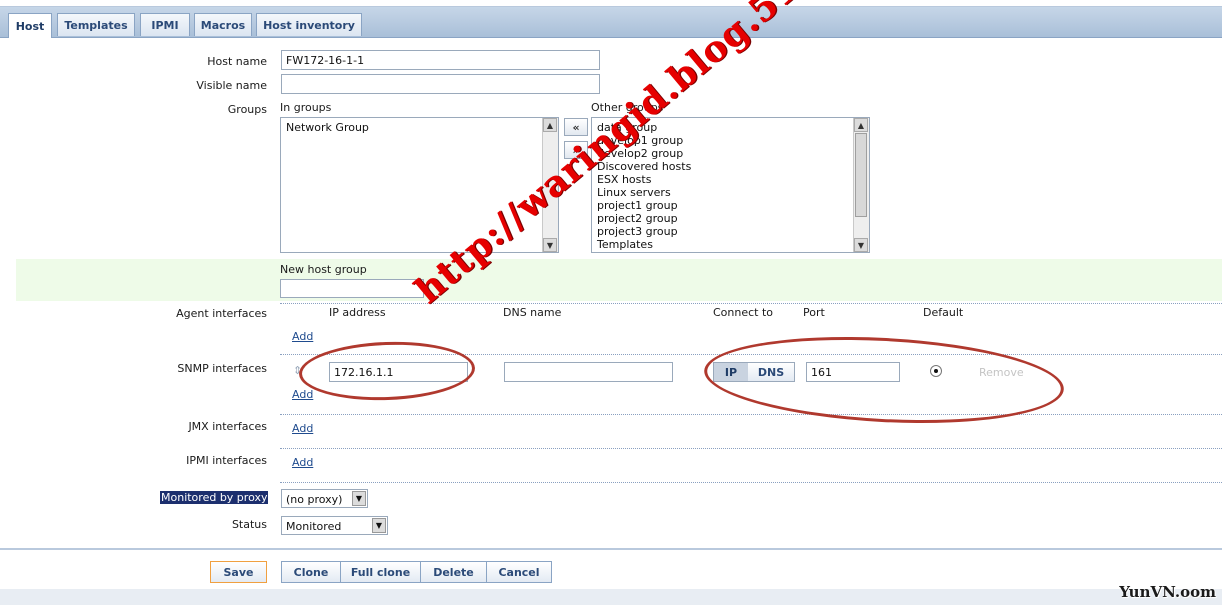  I want to click on col-port: Port, so click(814, 312).